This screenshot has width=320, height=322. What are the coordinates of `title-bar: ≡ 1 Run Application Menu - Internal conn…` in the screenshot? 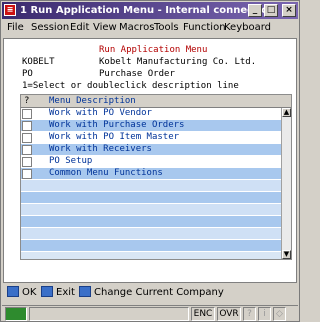 It's located at (150, 10).